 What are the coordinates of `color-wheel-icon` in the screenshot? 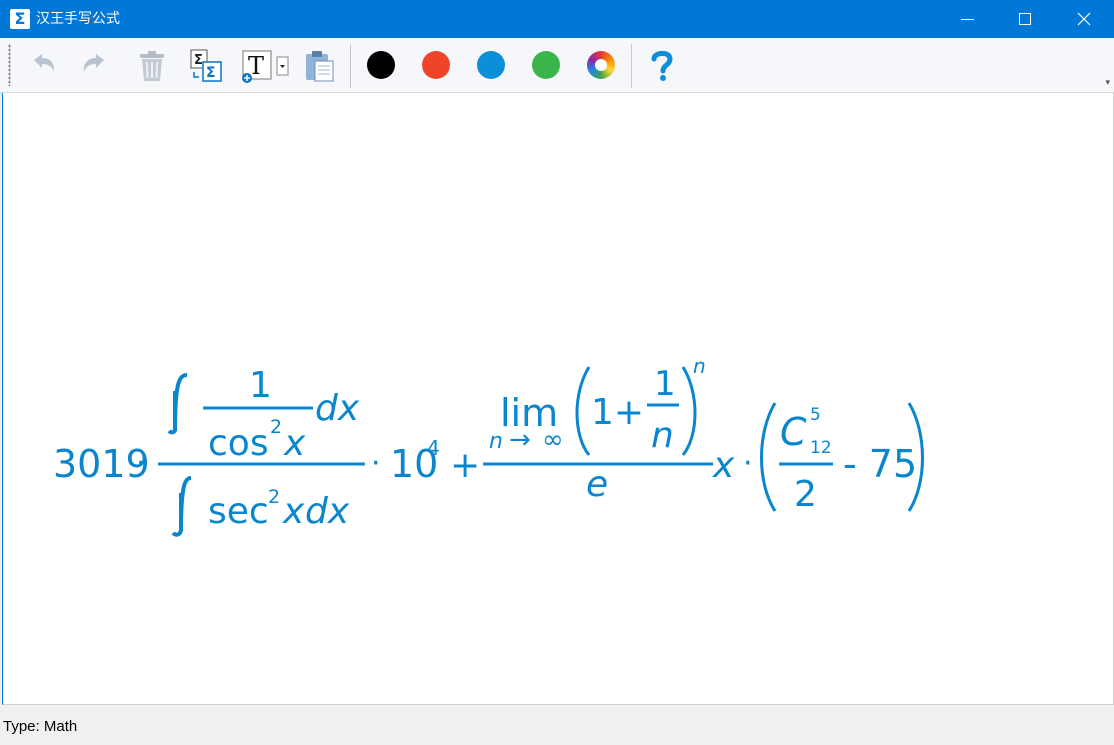 It's located at (601, 65).